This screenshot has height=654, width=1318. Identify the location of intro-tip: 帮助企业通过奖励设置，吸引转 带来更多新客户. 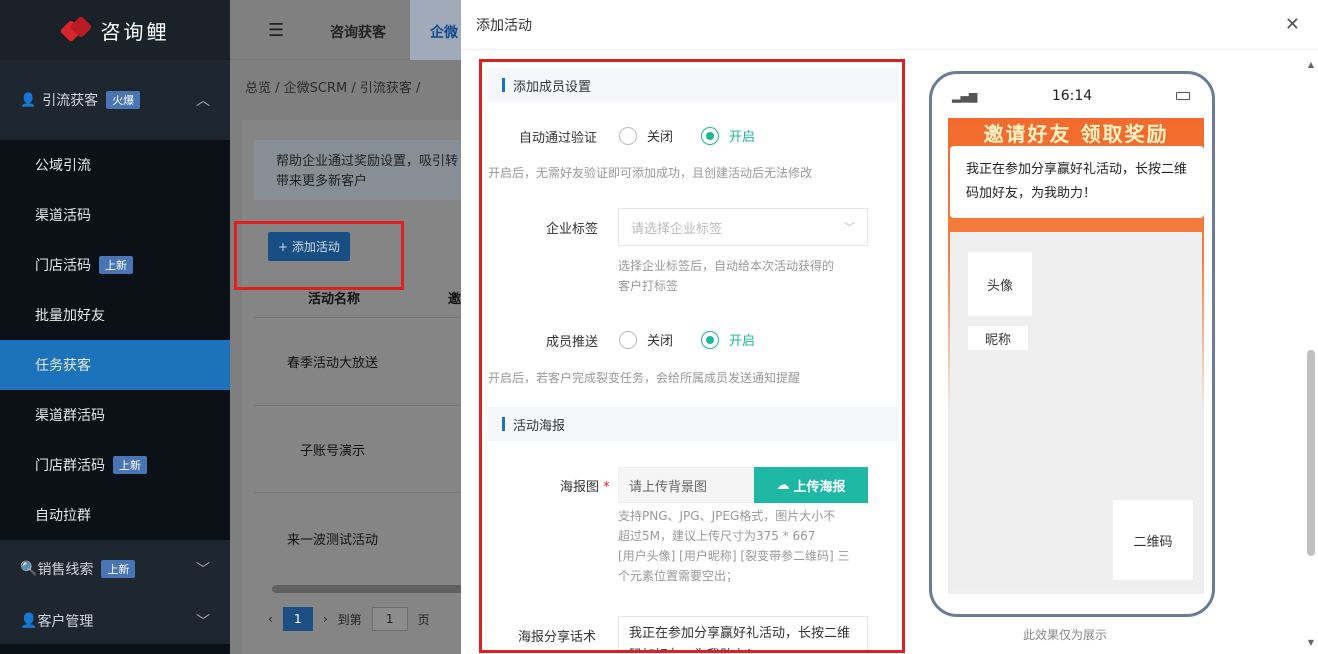
(364, 170).